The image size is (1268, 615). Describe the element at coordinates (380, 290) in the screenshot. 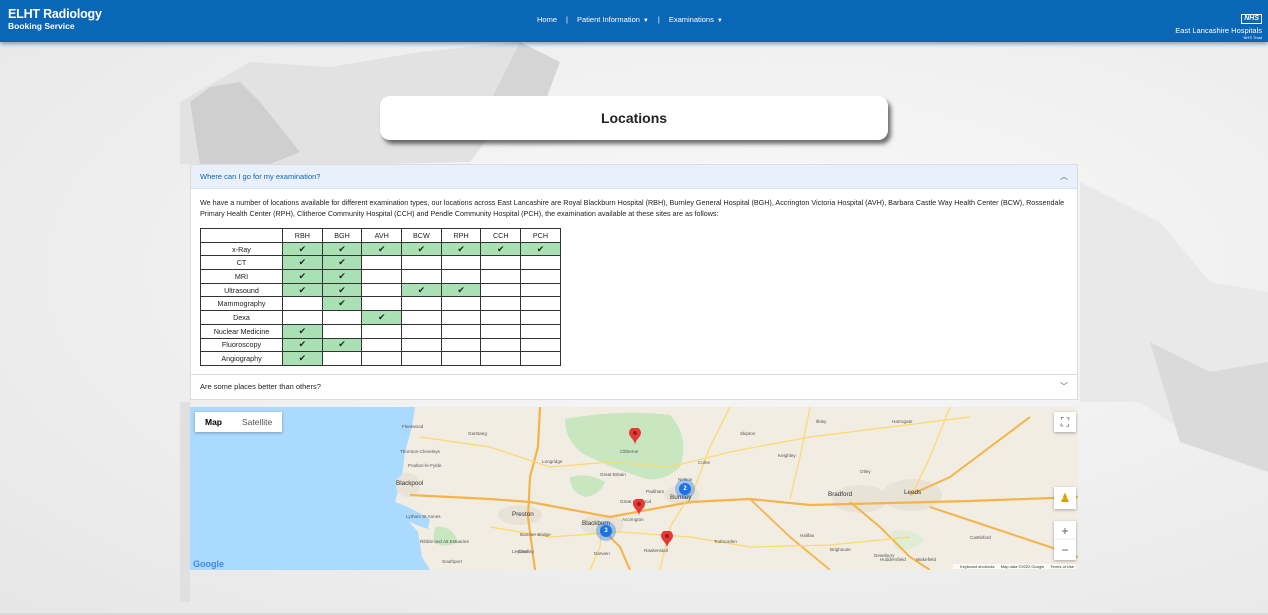

I see `table-row: Ultrasound ✔ ✔ ✔ ✔` at that location.